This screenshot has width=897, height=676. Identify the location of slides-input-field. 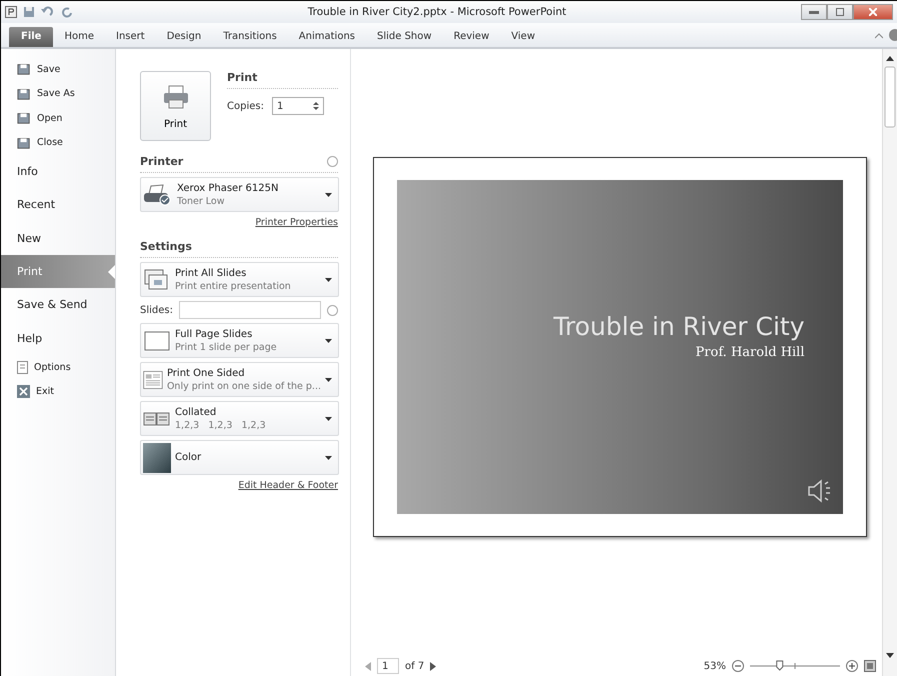
(249, 310).